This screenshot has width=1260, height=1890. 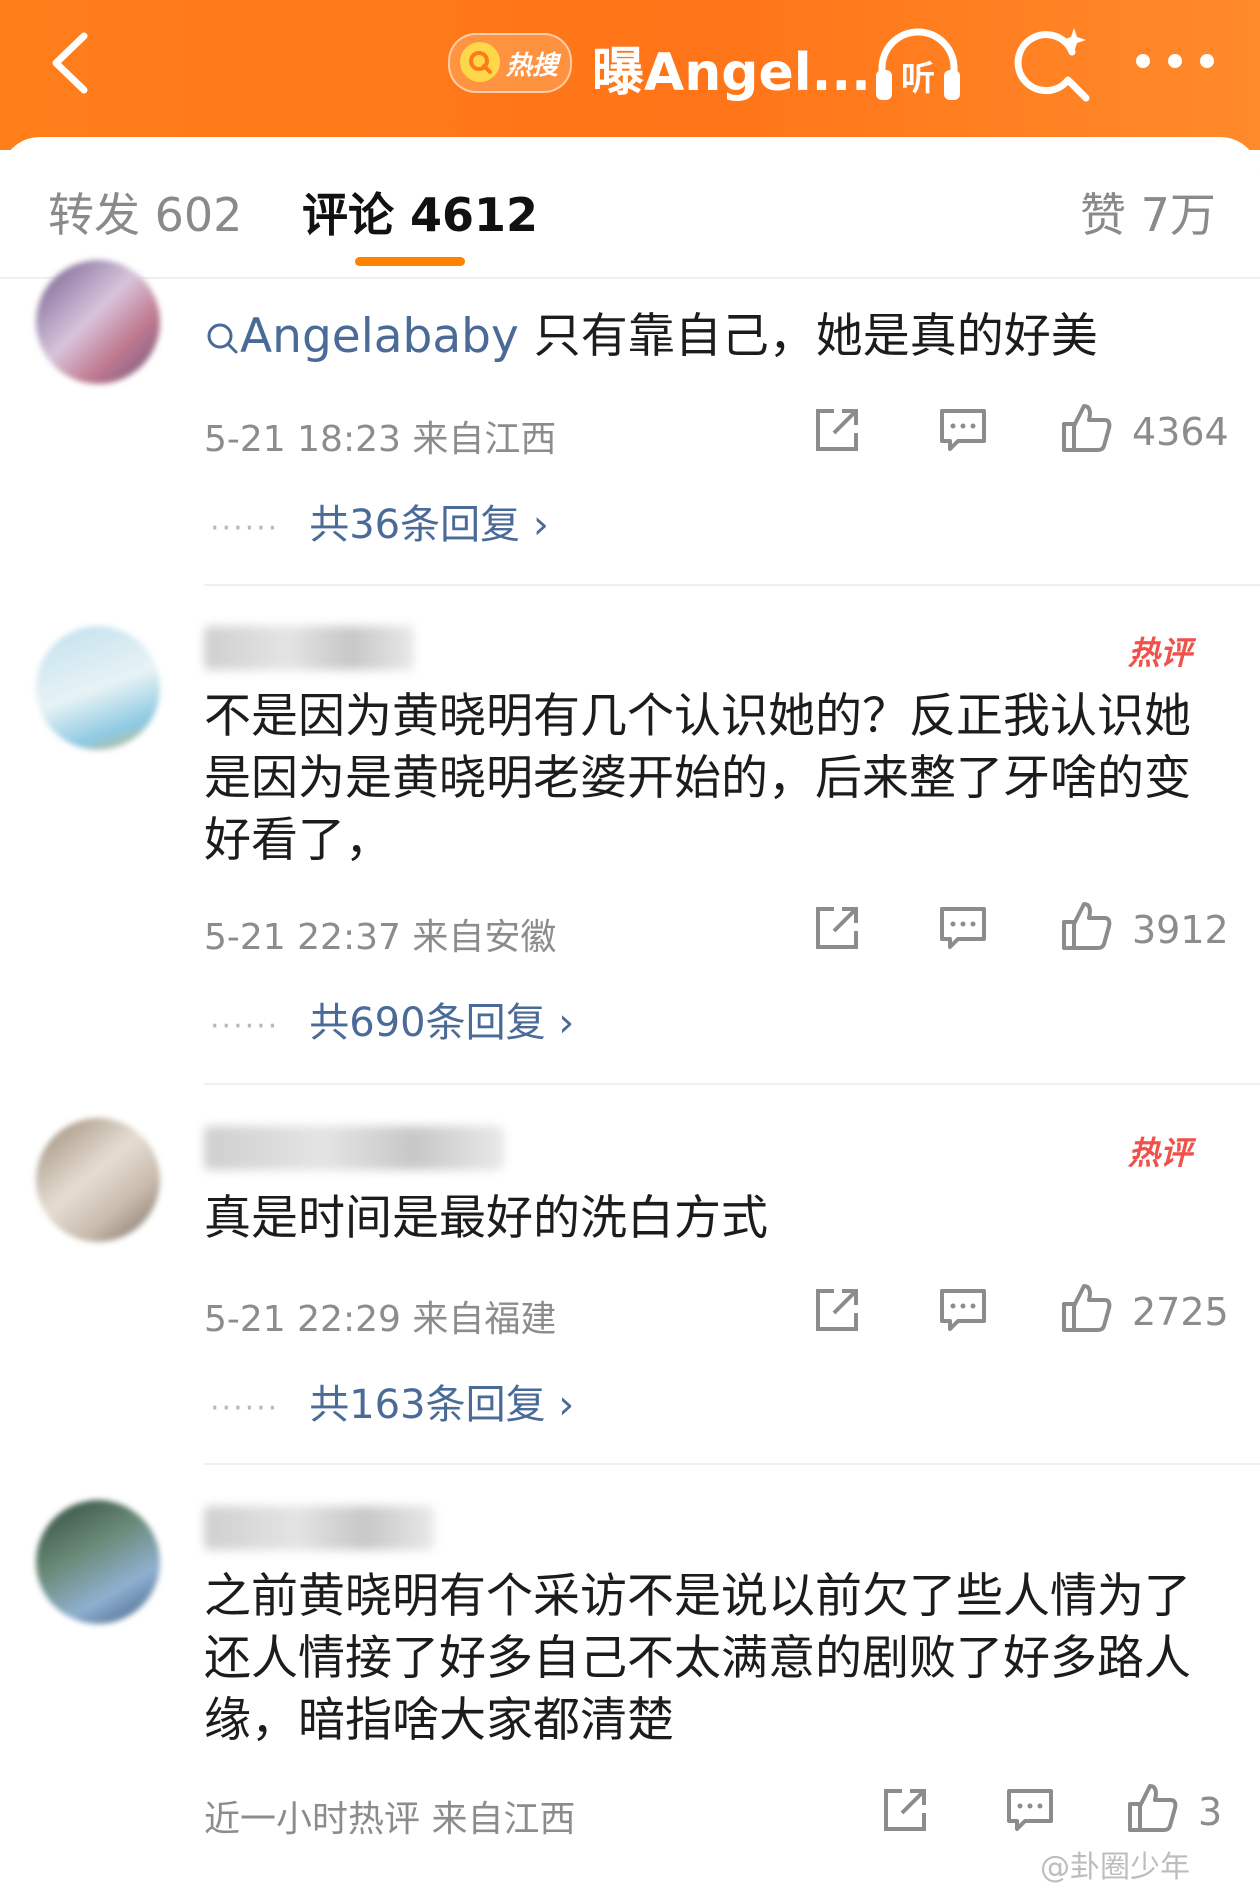 What do you see at coordinates (379, 336) in the screenshot?
I see `mention-text: Angelababy` at bounding box center [379, 336].